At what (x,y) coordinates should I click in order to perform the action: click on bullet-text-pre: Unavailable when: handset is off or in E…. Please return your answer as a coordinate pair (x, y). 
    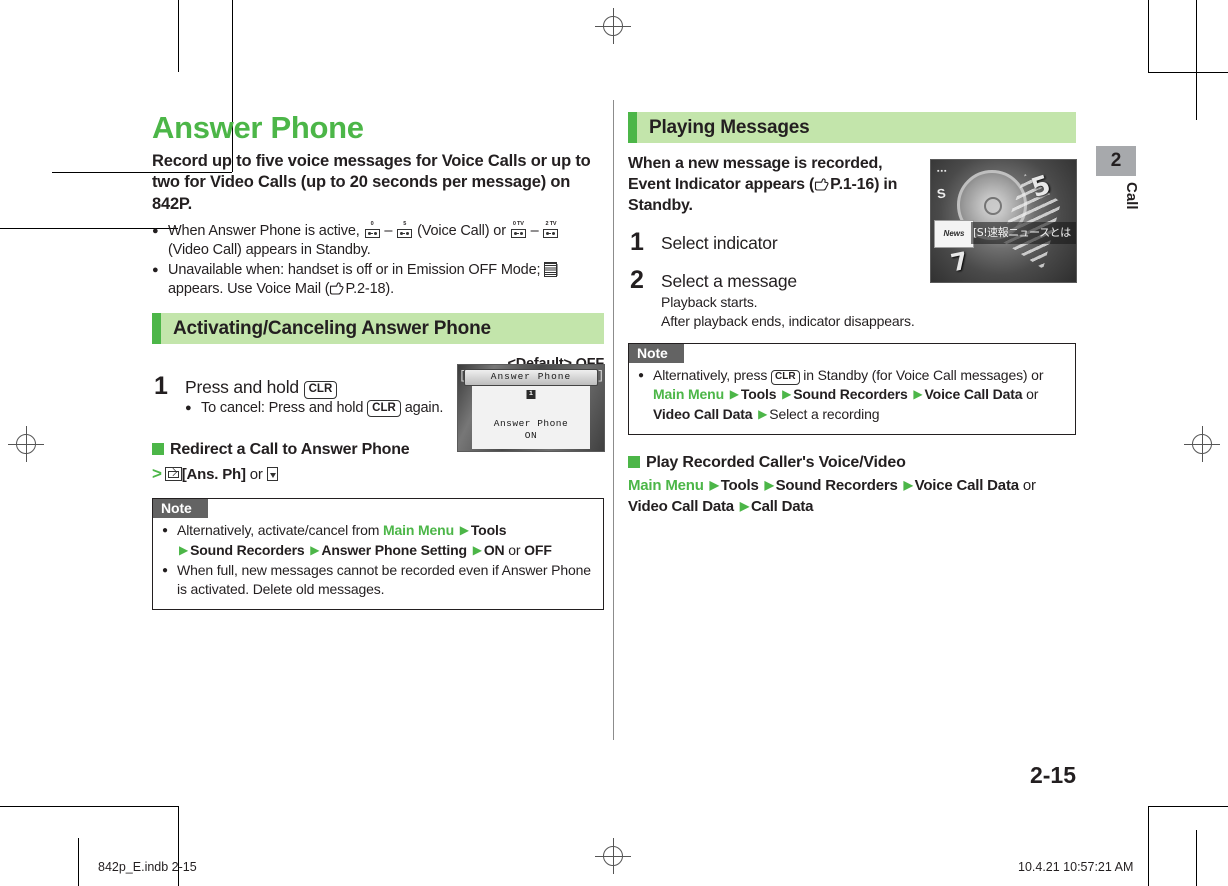
    Looking at the image, I should click on (356, 270).